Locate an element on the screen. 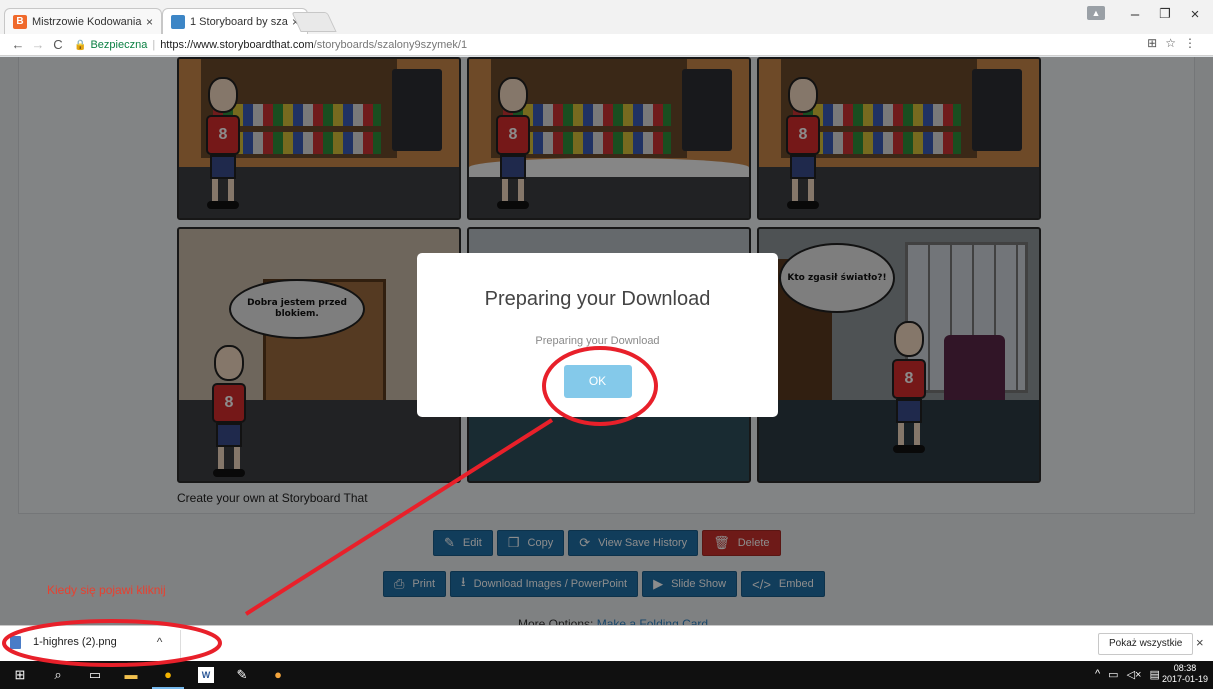 The height and width of the screenshot is (689, 1213). system-tray: ^ ▭ ◁× ▤ is located at coordinates (1127, 674).